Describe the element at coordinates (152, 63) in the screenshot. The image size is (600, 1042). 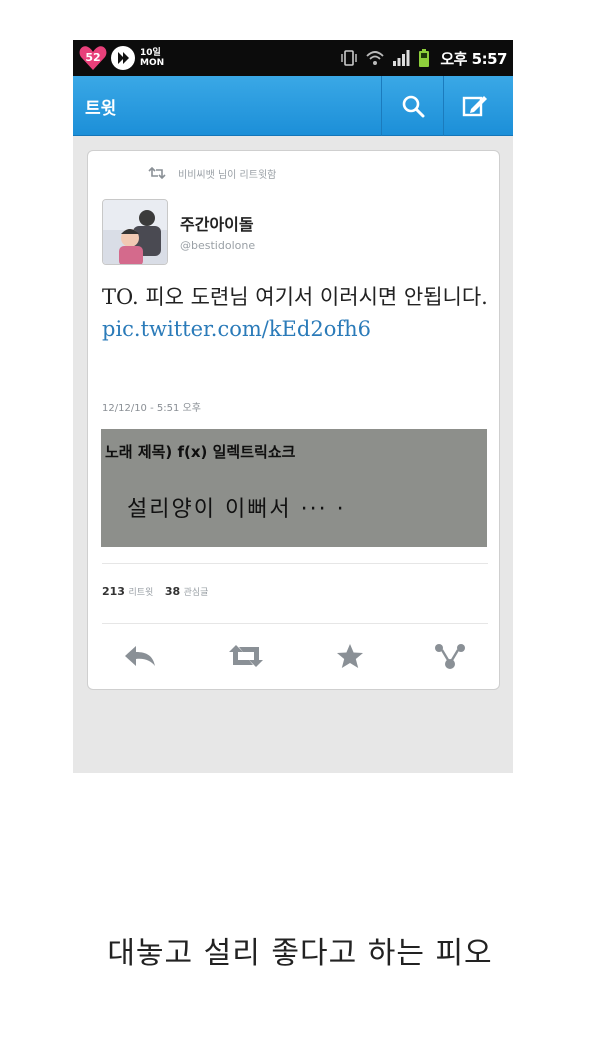
I see `status-date-weekday: MON` at that location.